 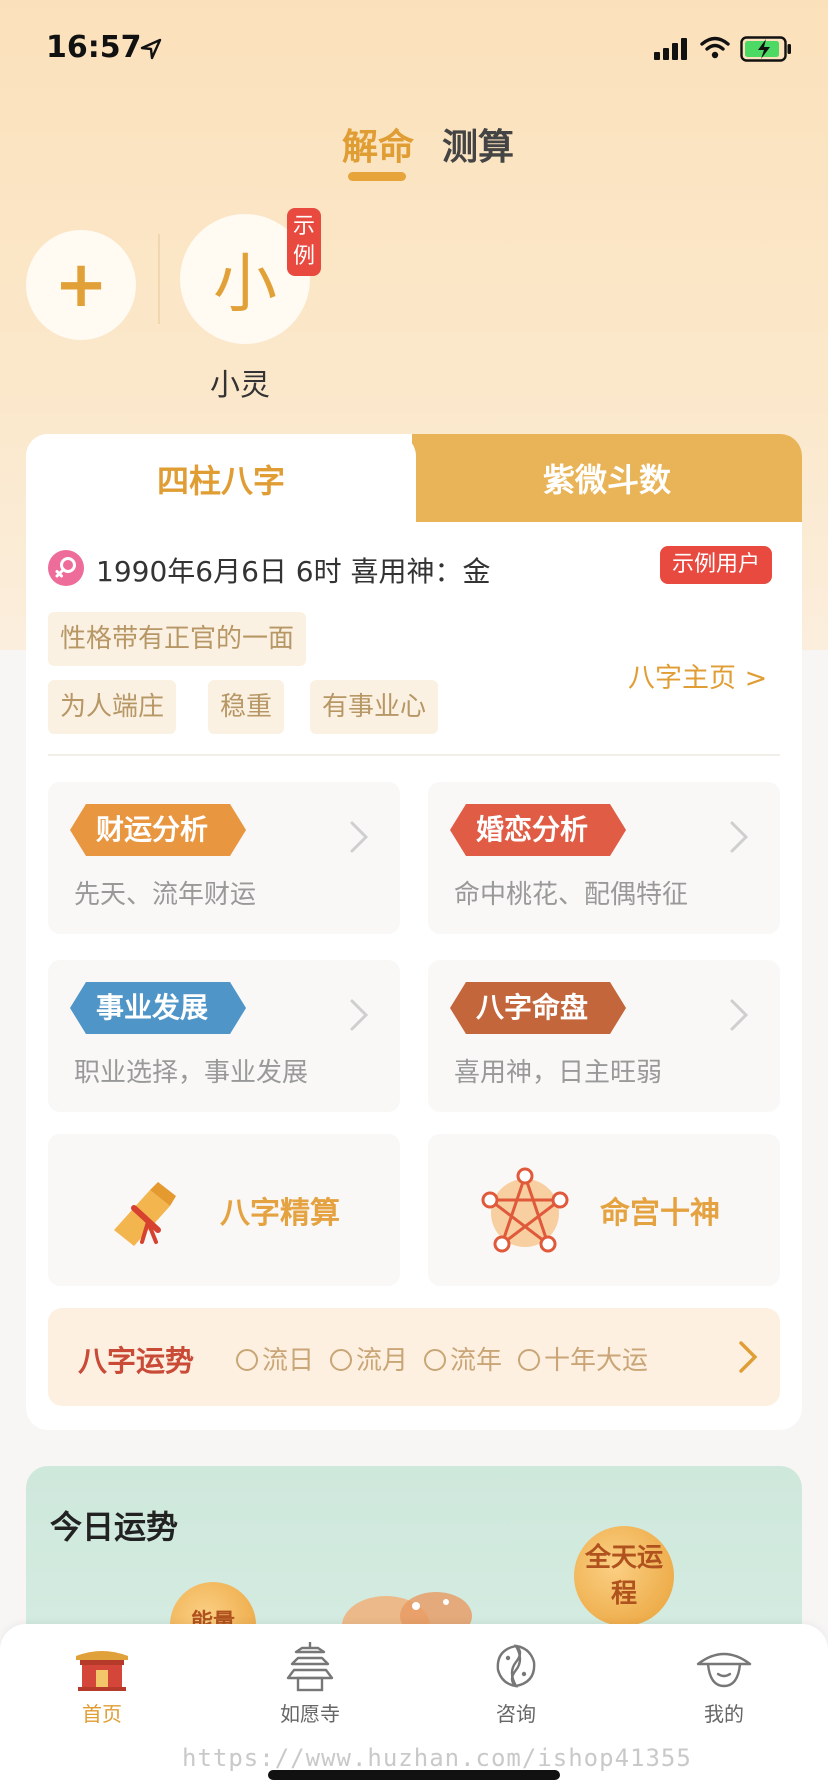 I want to click on feature-marriage-analysis: 婚恋分析 命中桃花、配偶特征, so click(x=604, y=858).